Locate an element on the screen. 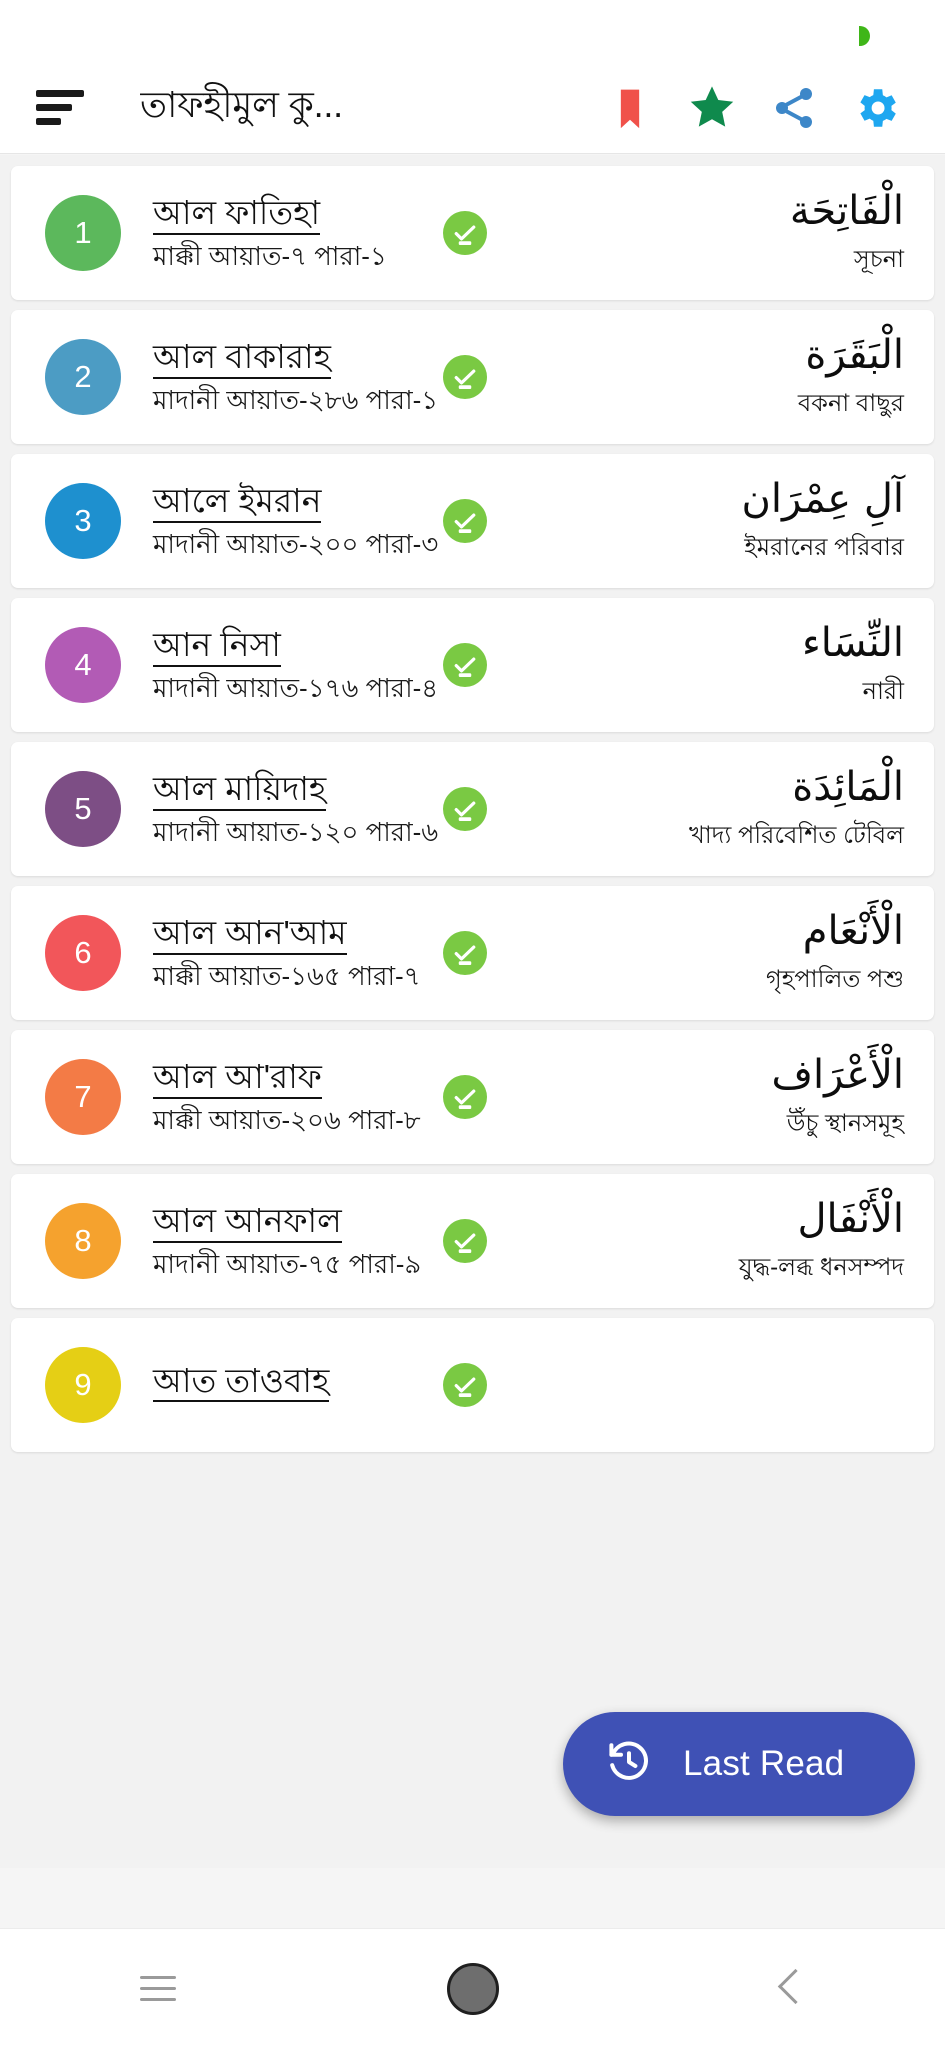 This screenshot has height=2048, width=945. surah-arabic-block: النِّسَاء নারী is located at coordinates (857, 665).